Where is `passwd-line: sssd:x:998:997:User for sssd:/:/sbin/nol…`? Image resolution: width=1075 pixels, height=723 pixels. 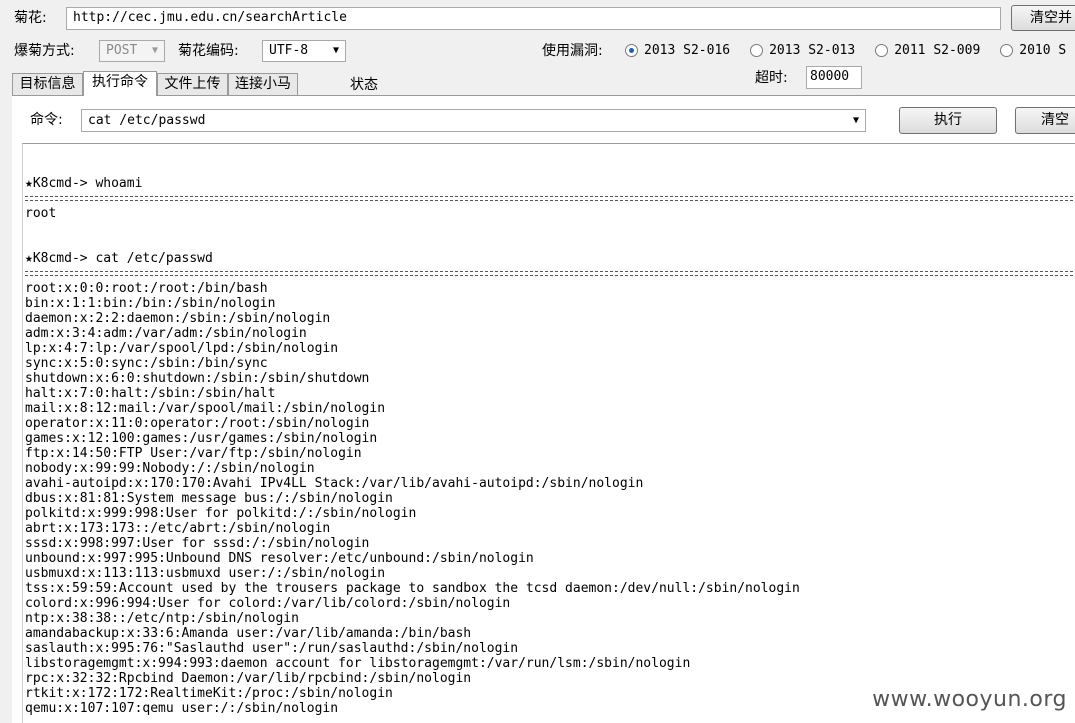 passwd-line: sssd:x:998:997:User for sssd:/:/sbin/nol… is located at coordinates (197, 543).